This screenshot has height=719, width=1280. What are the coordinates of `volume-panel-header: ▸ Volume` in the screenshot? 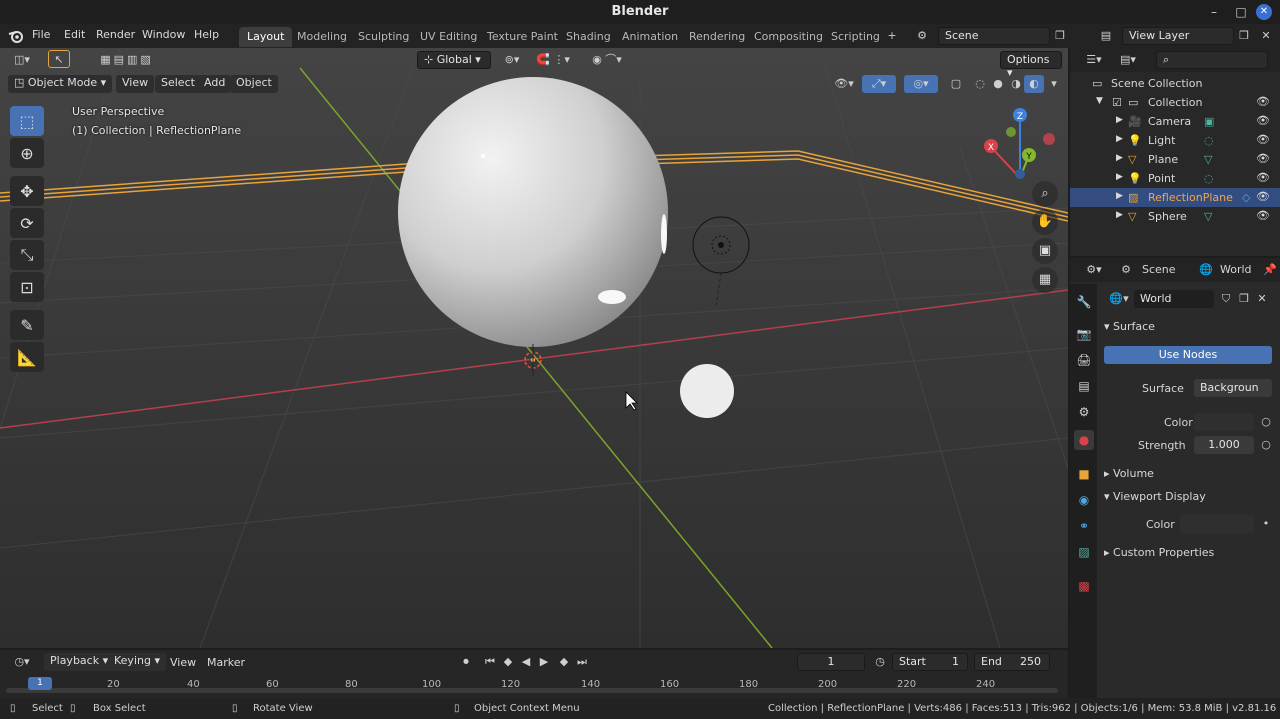 It's located at (1129, 473).